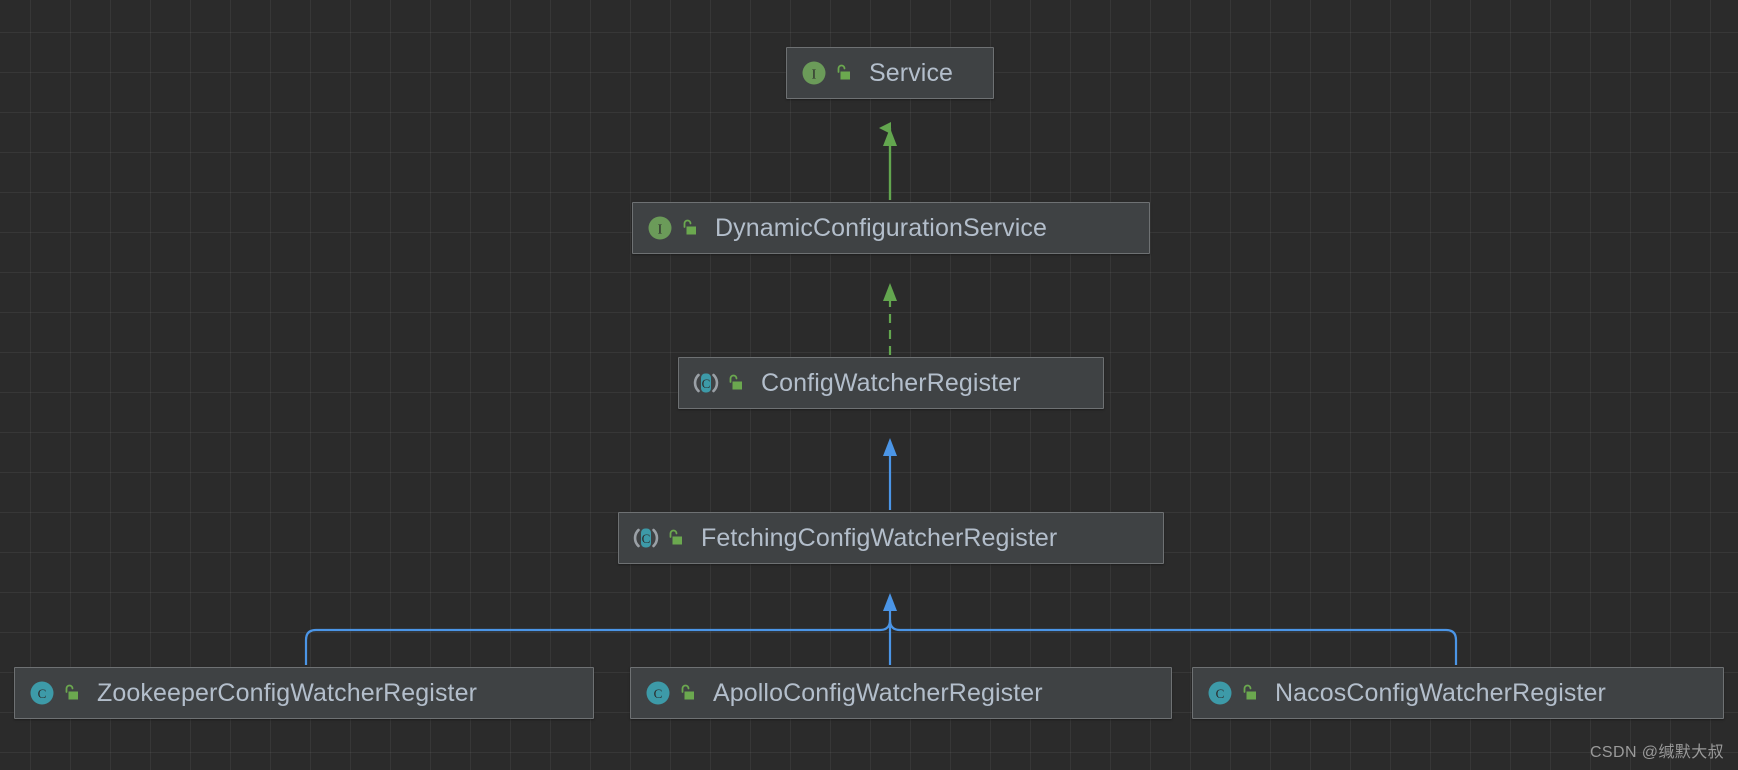 The image size is (1738, 770). Describe the element at coordinates (287, 692) in the screenshot. I see `node-label: ZookeeperConfigWatcherRegister` at that location.